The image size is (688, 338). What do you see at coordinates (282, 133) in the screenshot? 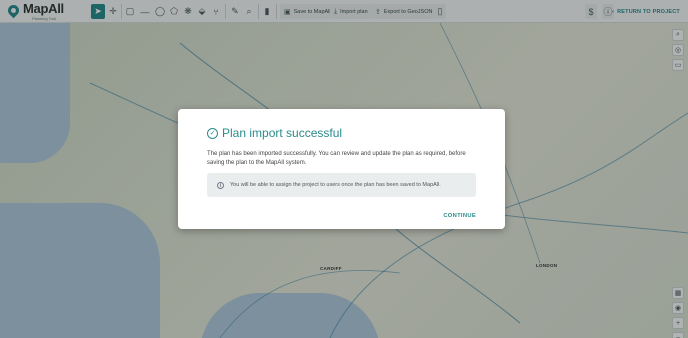
I see `dialog-title-text: Plan import successful` at bounding box center [282, 133].